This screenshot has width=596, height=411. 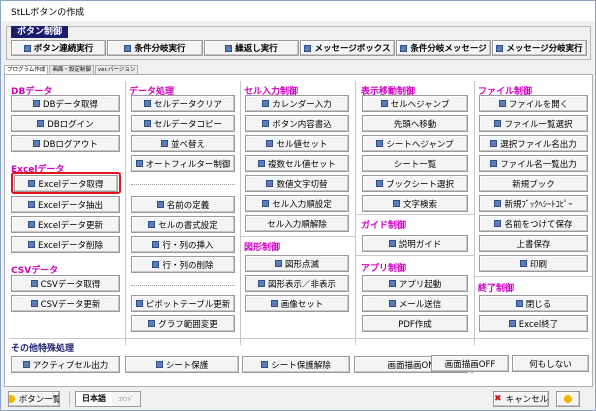 What do you see at coordinates (66, 183) in the screenshot?
I see `excel-get-button: Excelデータ取得` at bounding box center [66, 183].